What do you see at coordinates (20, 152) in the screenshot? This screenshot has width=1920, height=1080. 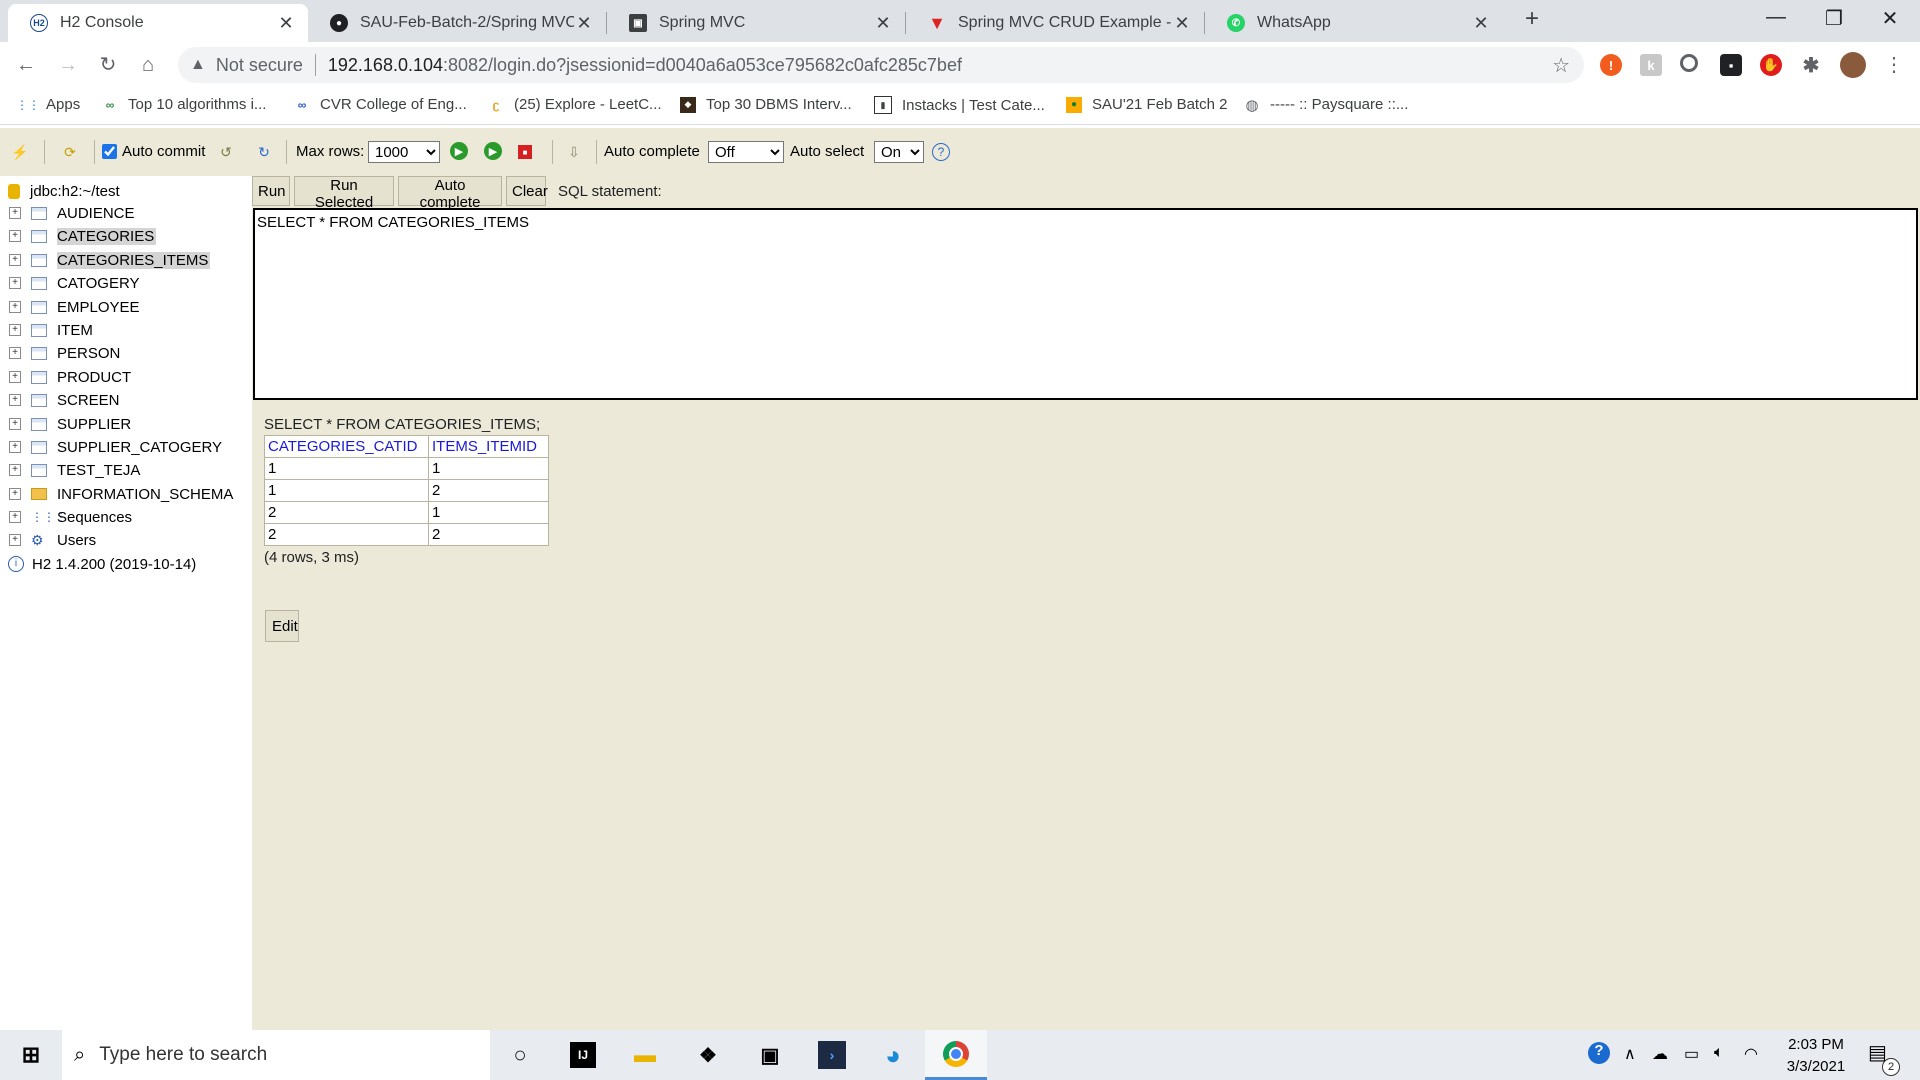 I see `disconnect-icon: ⚡` at bounding box center [20, 152].